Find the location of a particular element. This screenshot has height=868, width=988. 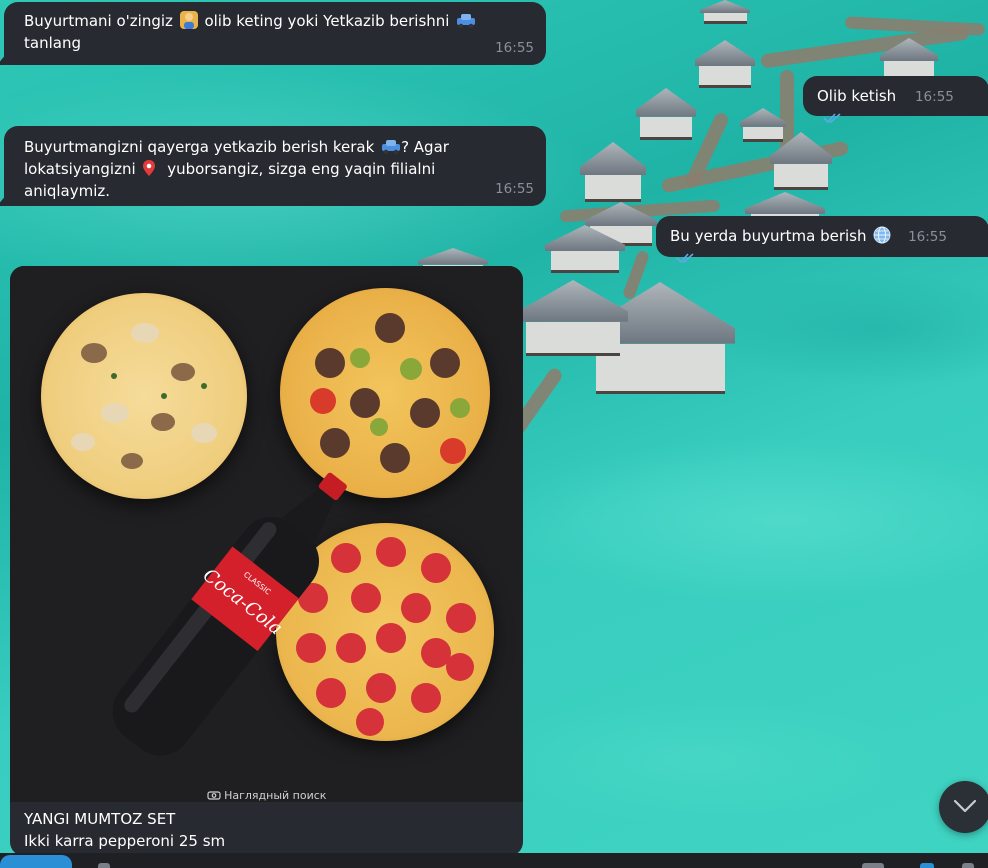

globe-icon is located at coordinates (882, 235).